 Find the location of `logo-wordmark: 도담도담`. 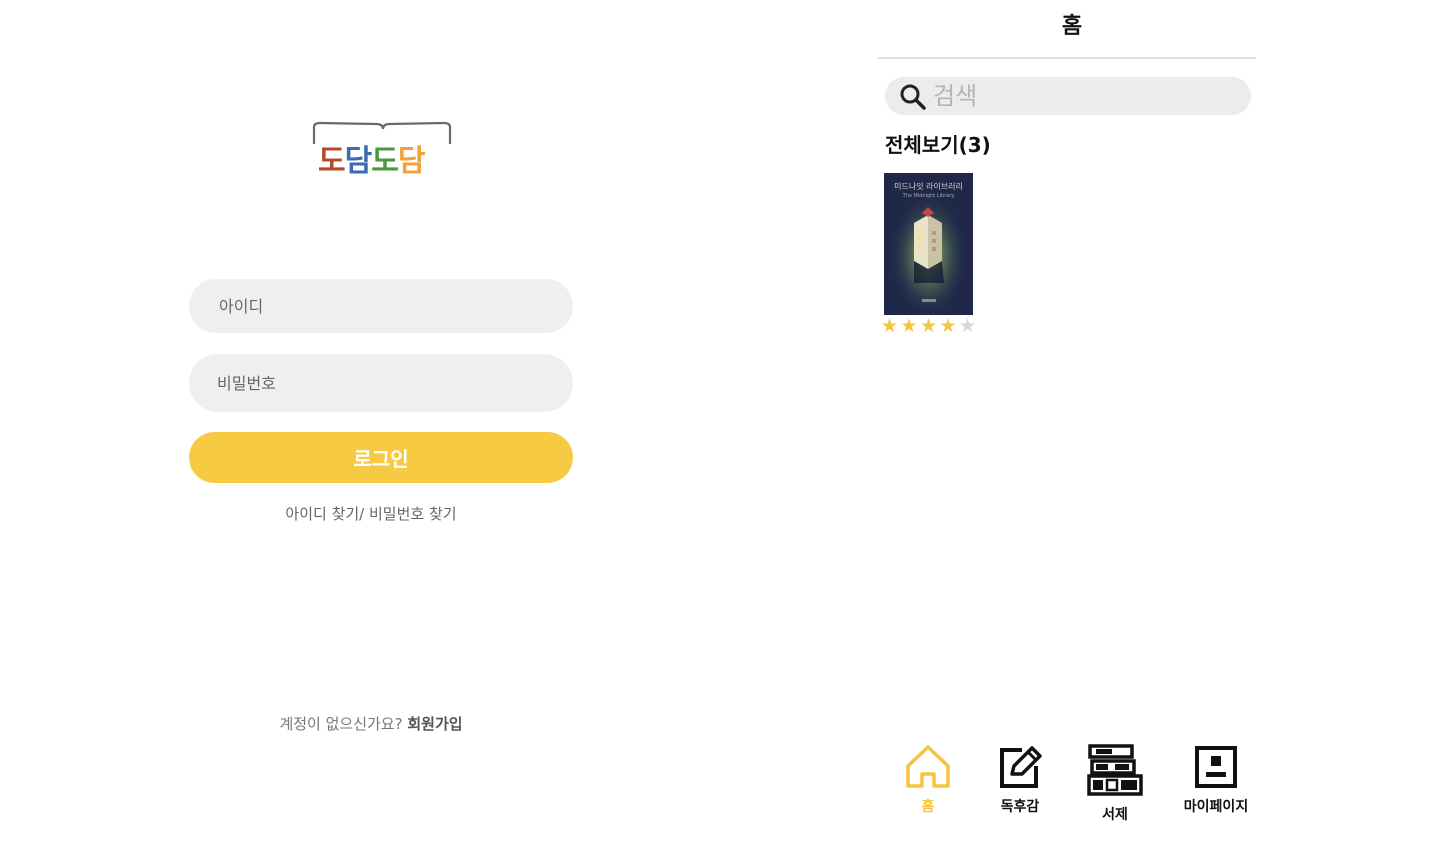

logo-wordmark: 도담도담 is located at coordinates (372, 158).